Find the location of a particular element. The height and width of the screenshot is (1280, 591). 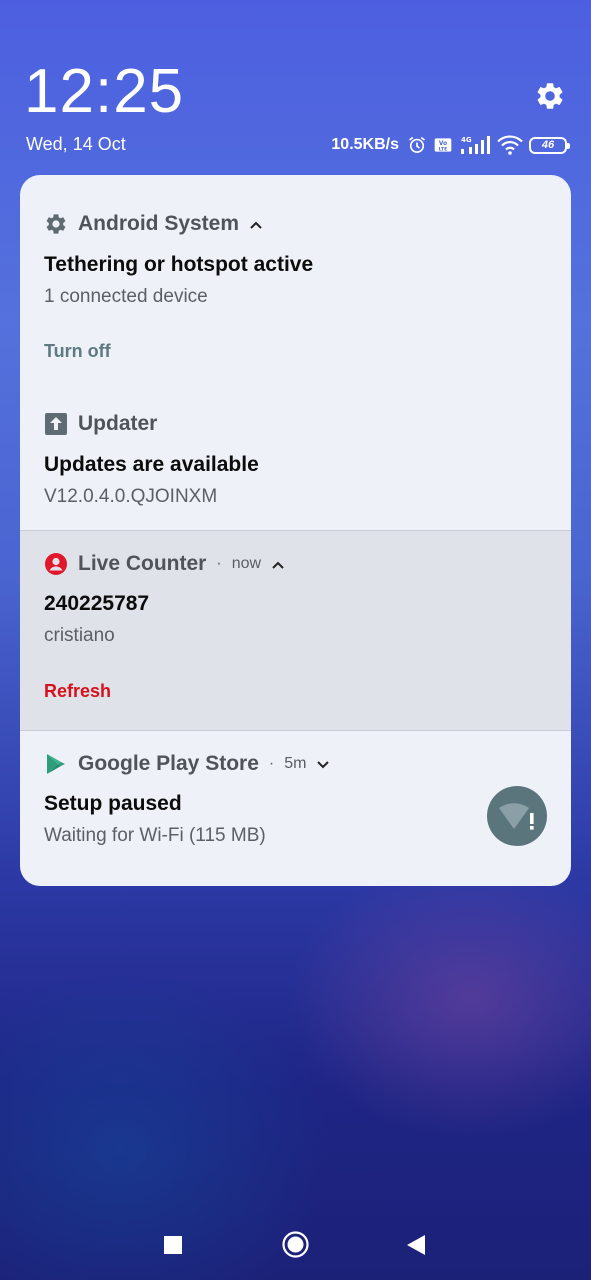

battery-level: 46 is located at coordinates (548, 145).